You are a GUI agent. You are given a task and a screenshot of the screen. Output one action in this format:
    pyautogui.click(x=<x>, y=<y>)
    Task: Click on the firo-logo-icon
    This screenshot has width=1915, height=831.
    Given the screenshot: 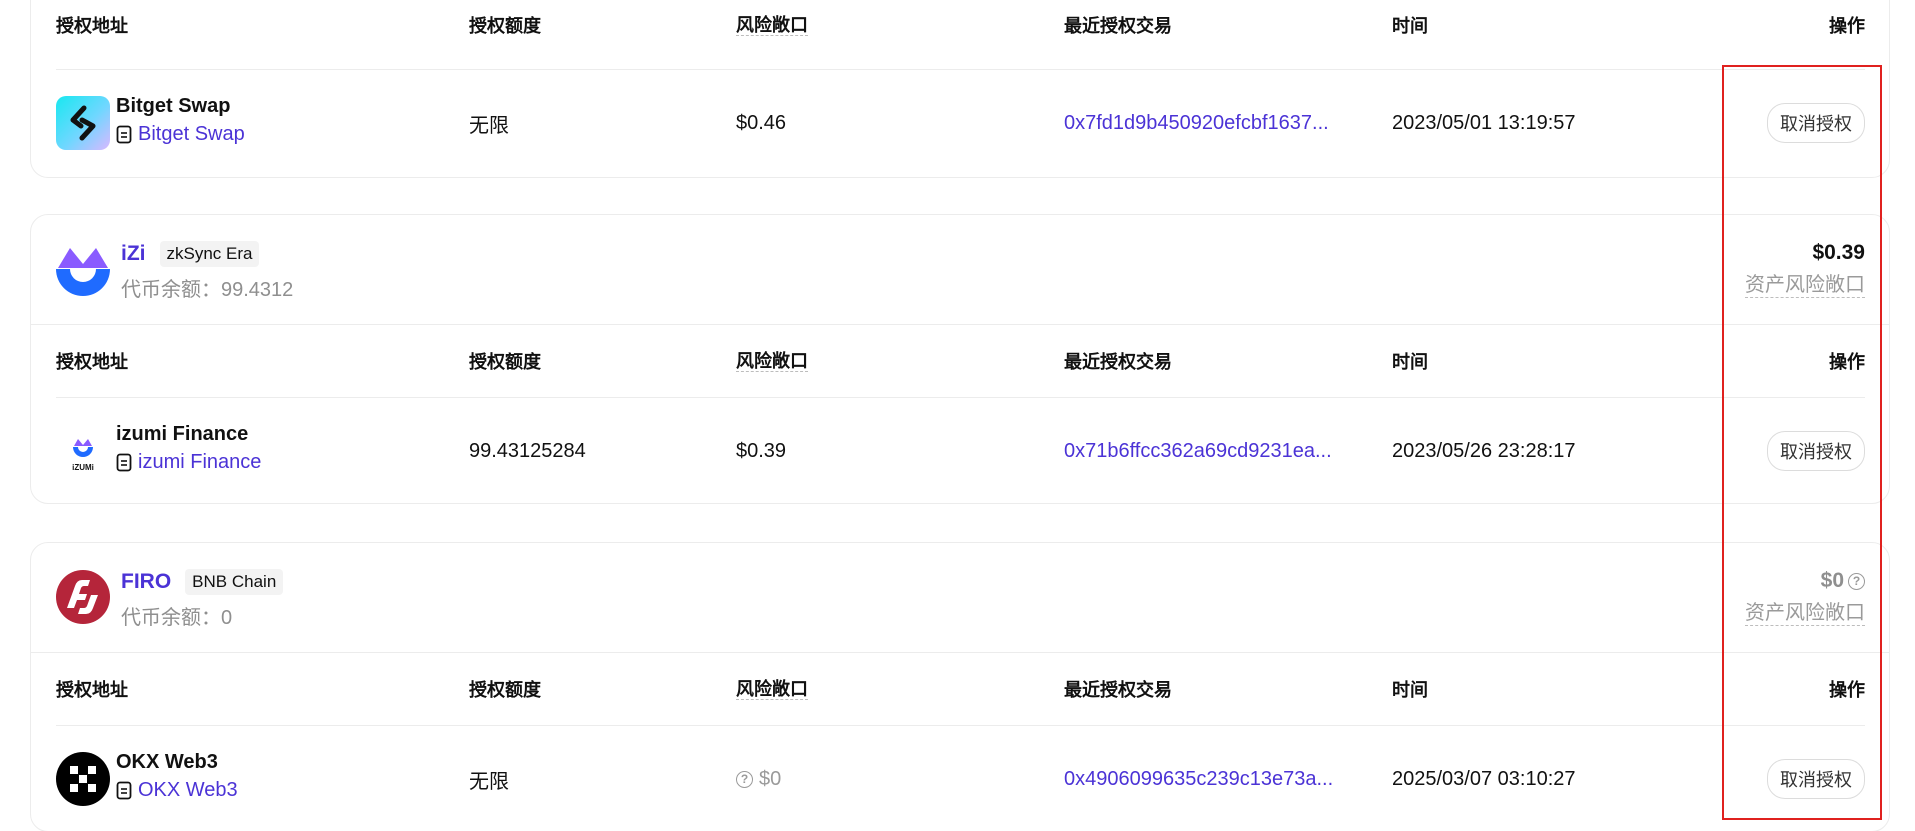 What is the action you would take?
    pyautogui.click(x=83, y=597)
    